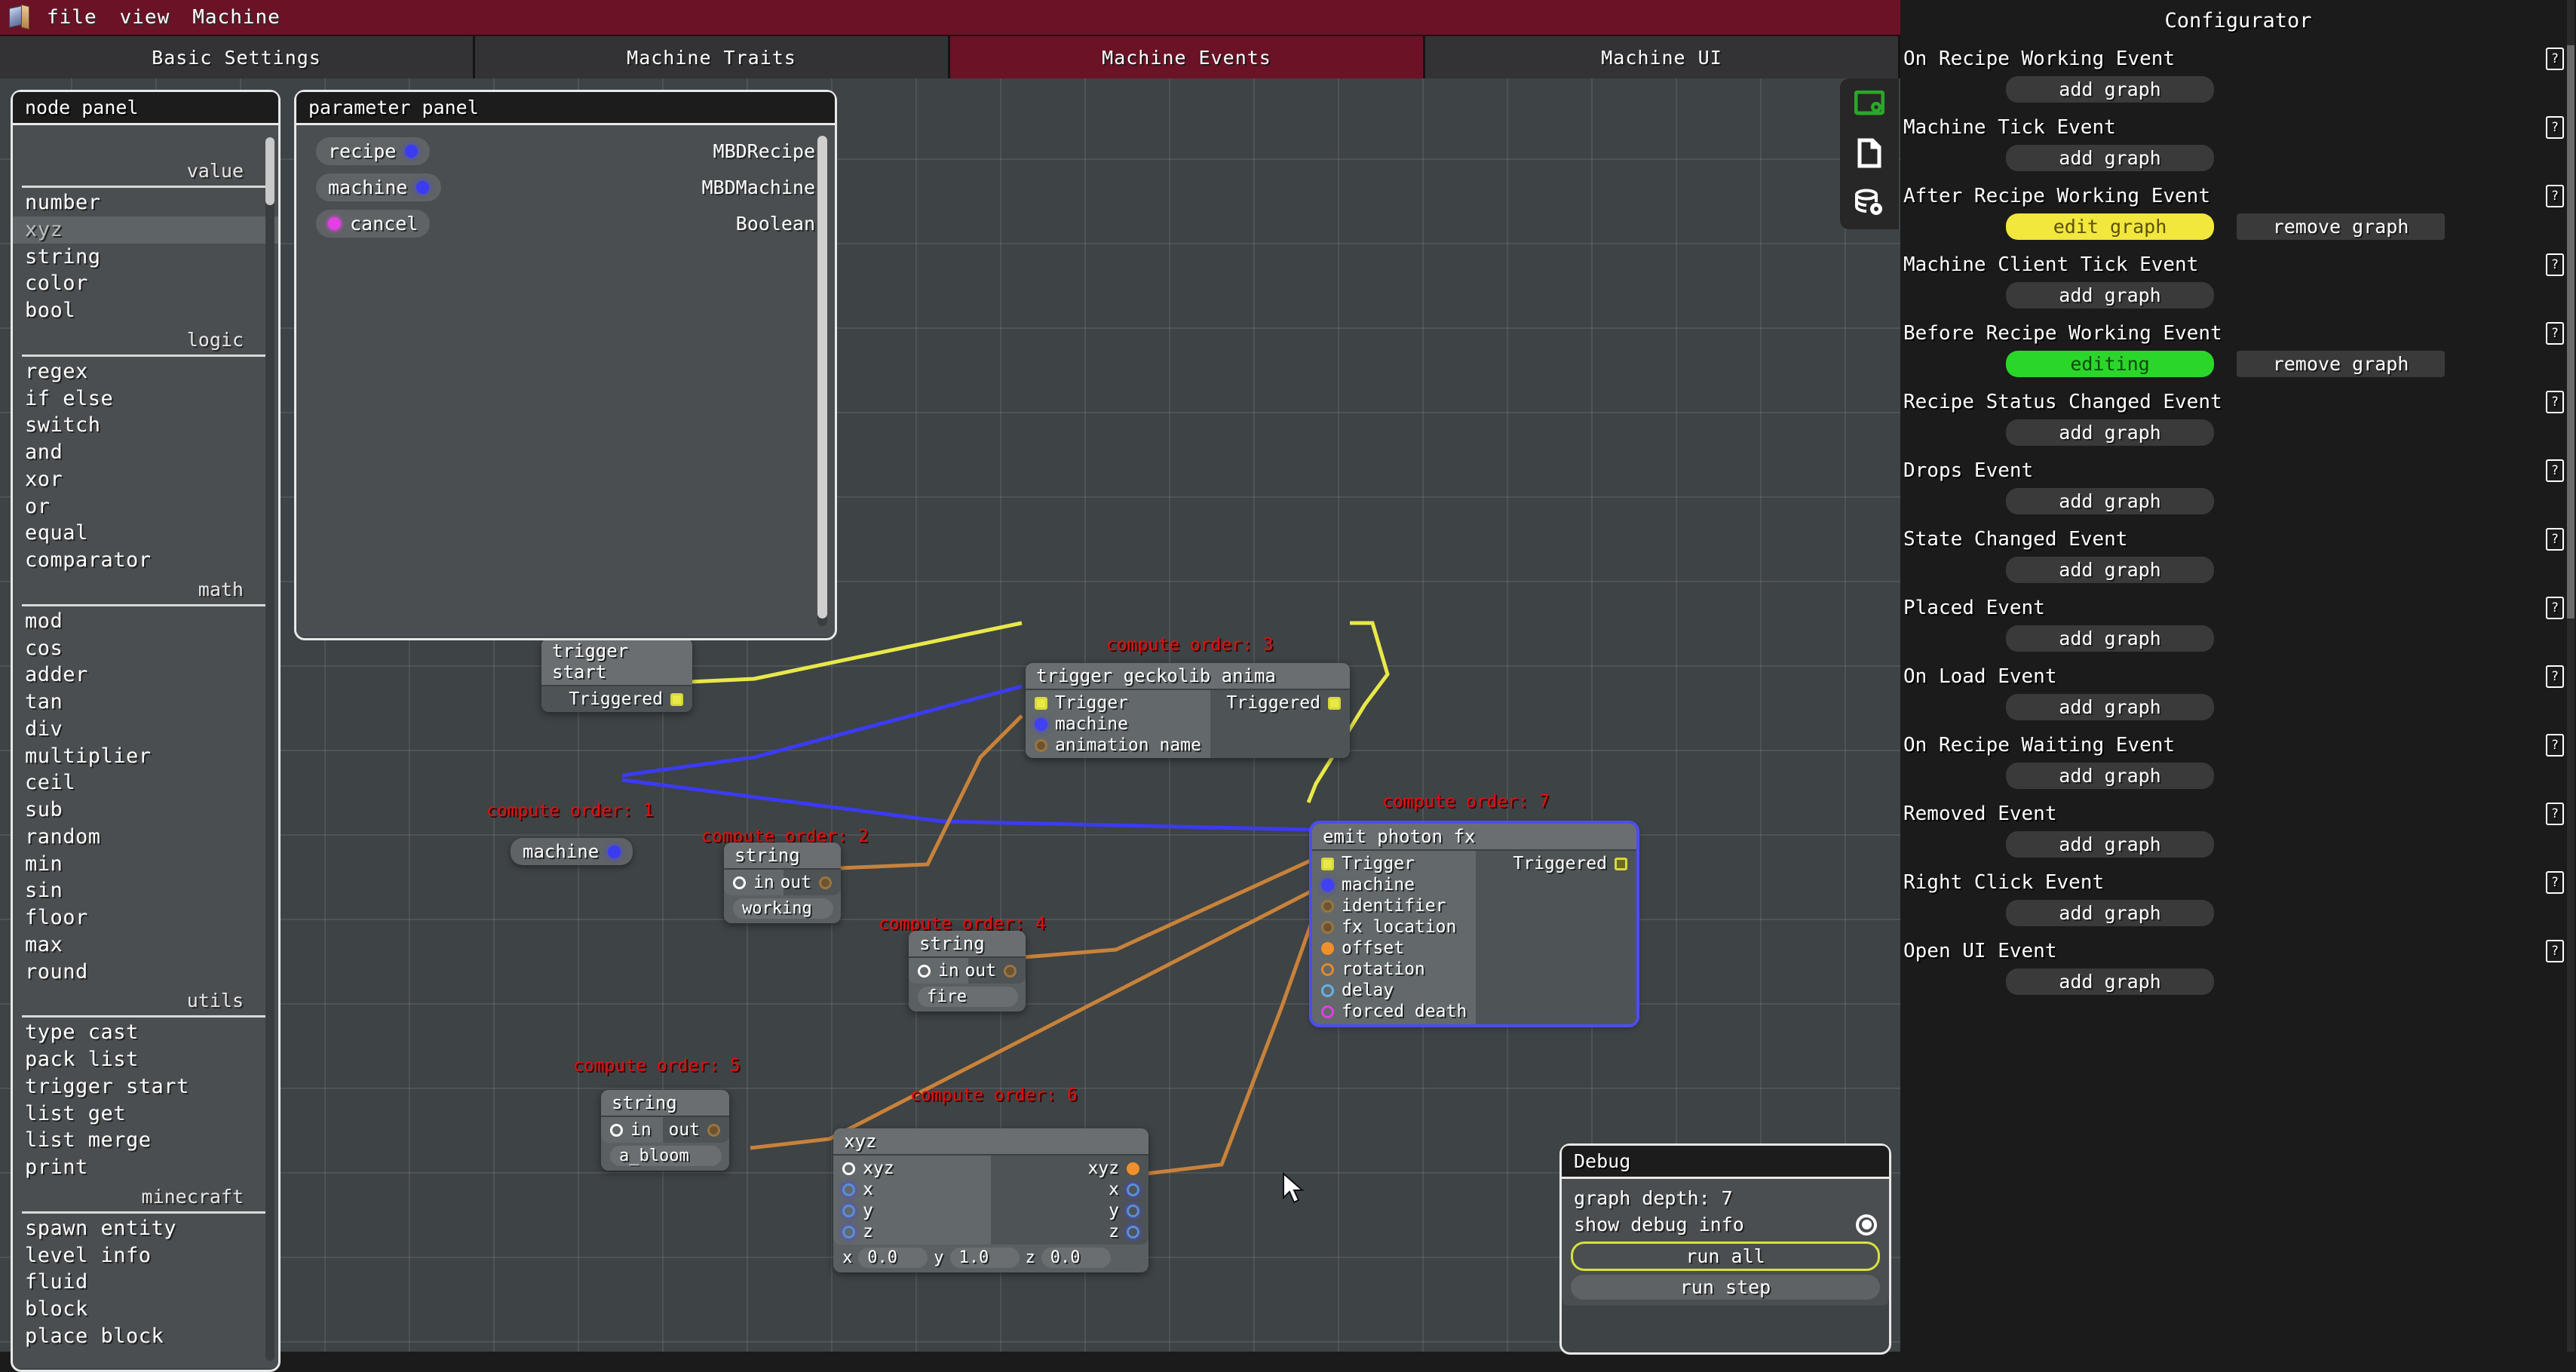 This screenshot has width=2576, height=1372. What do you see at coordinates (145, 479) in the screenshot?
I see `node-item-xor: xor` at bounding box center [145, 479].